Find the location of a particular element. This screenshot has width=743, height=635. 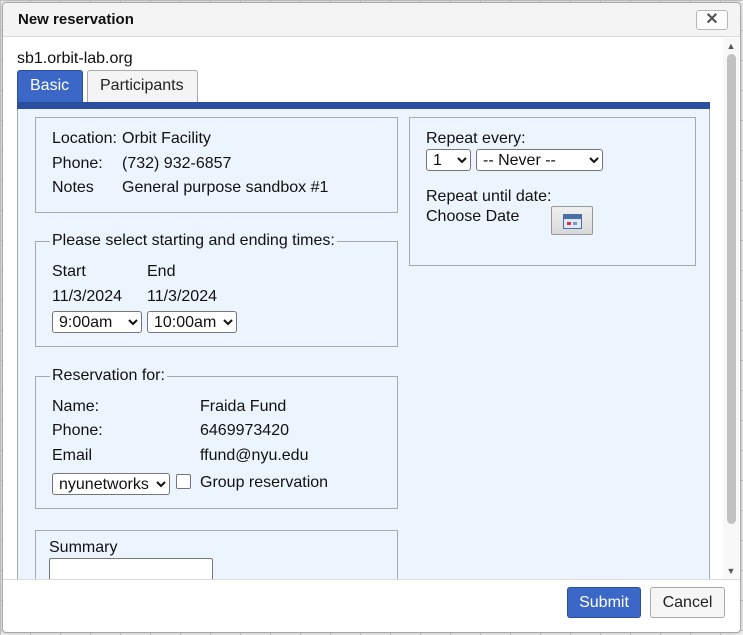

times-legend: Please select starting and ending times: is located at coordinates (193, 241).